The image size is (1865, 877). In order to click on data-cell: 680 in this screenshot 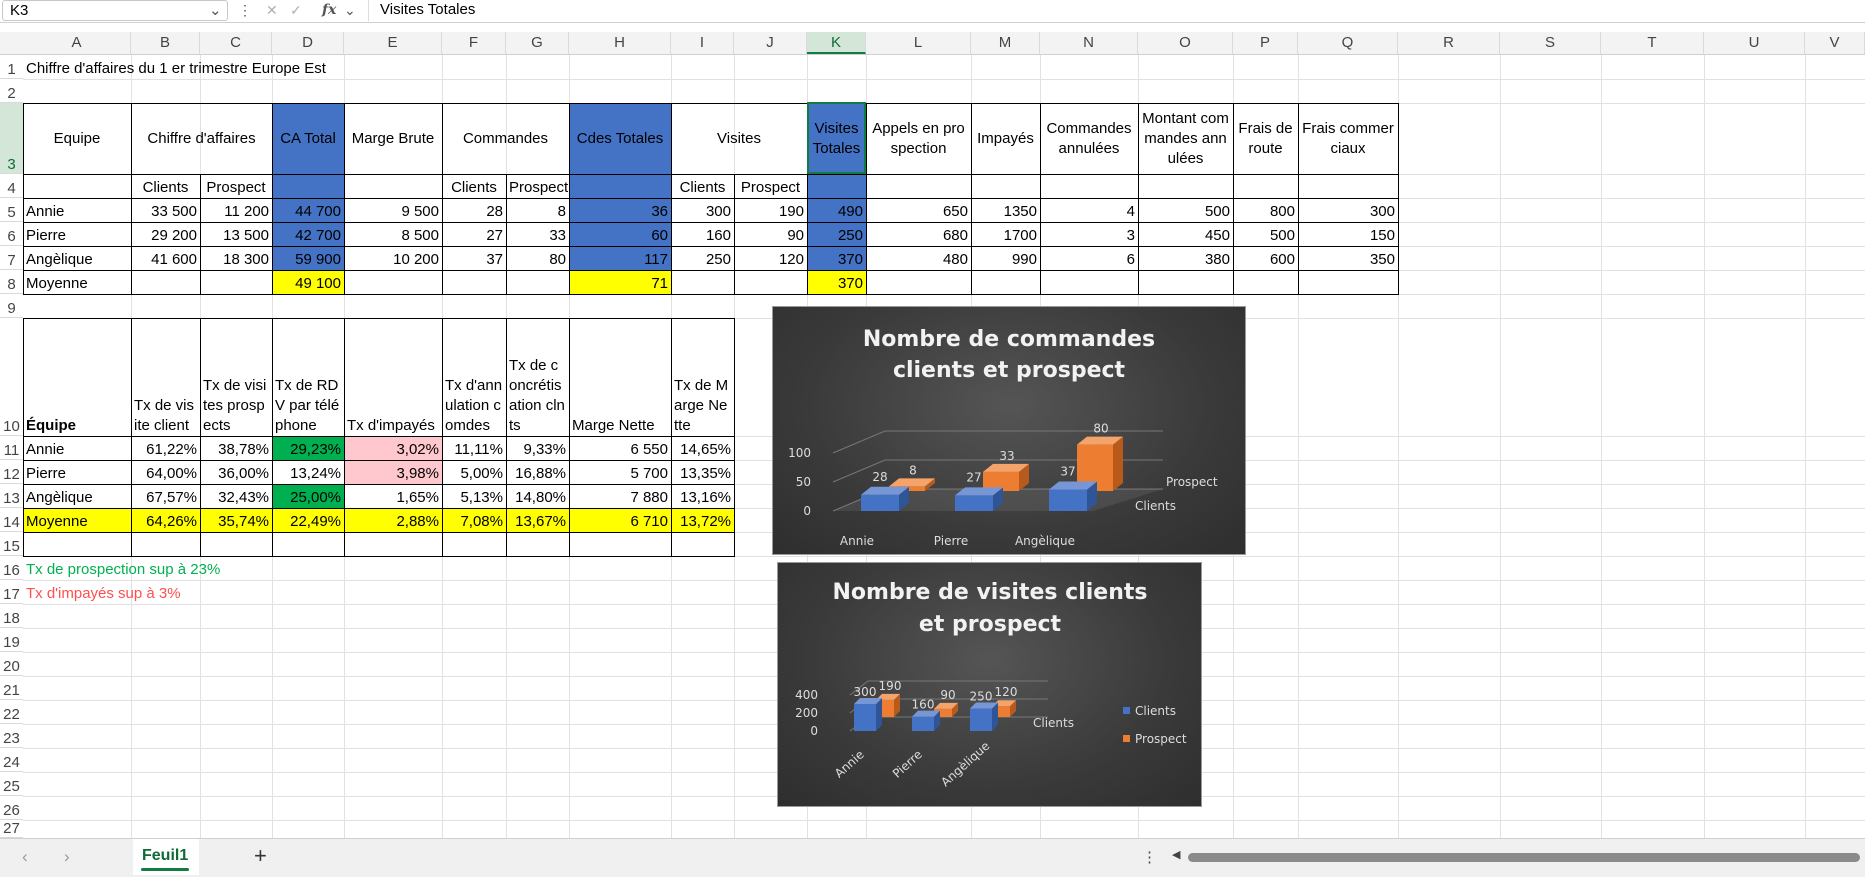, I will do `click(918, 234)`.